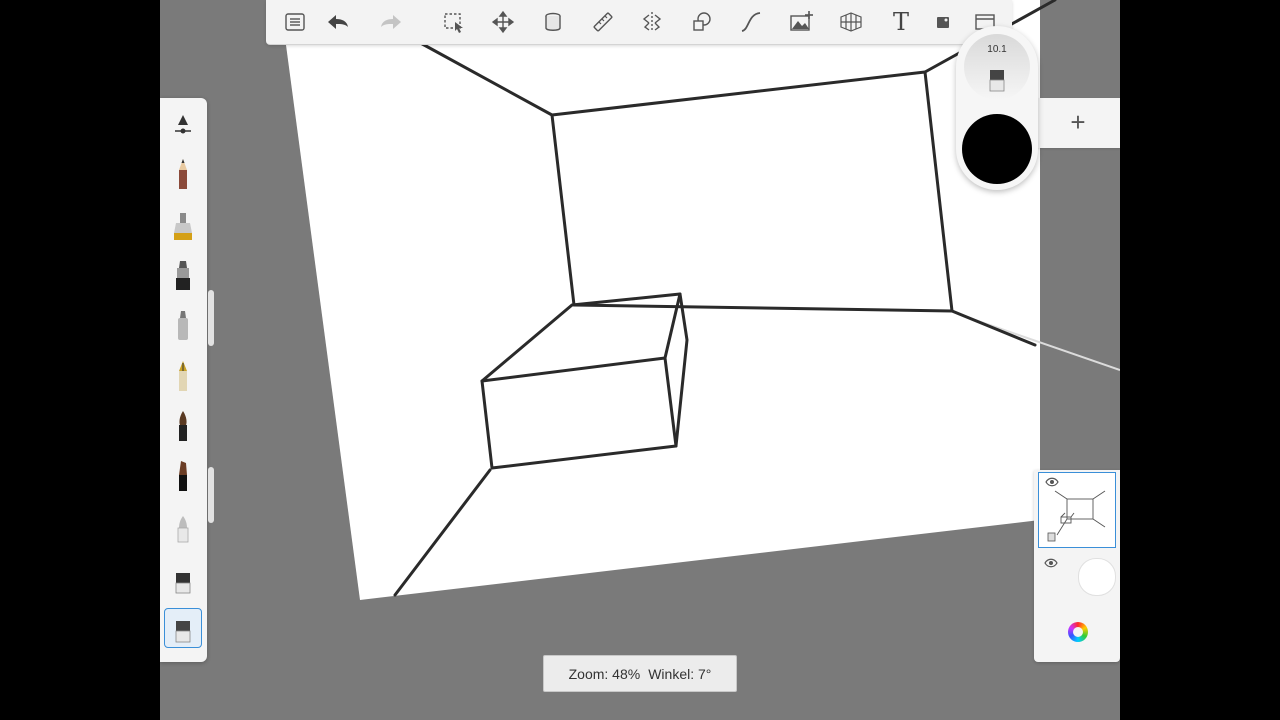 Image resolution: width=1280 pixels, height=720 pixels. What do you see at coordinates (652, 22) in the screenshot?
I see `symmetry-icon` at bounding box center [652, 22].